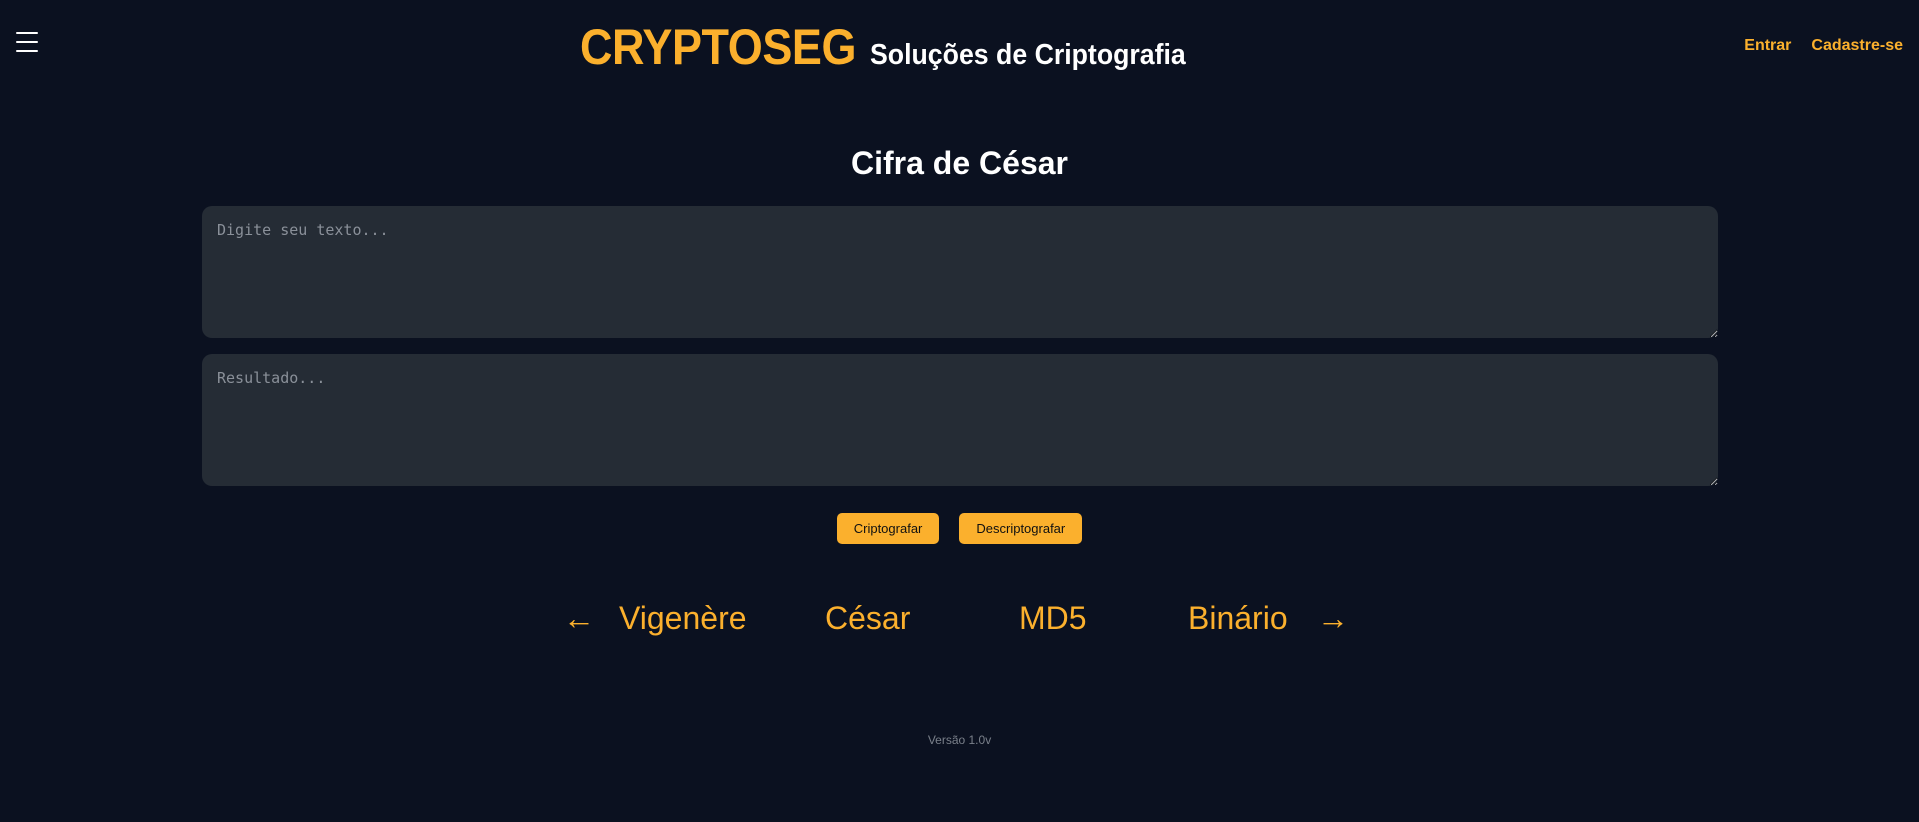 The width and height of the screenshot is (1919, 822). I want to click on result-textarea, so click(960, 420).